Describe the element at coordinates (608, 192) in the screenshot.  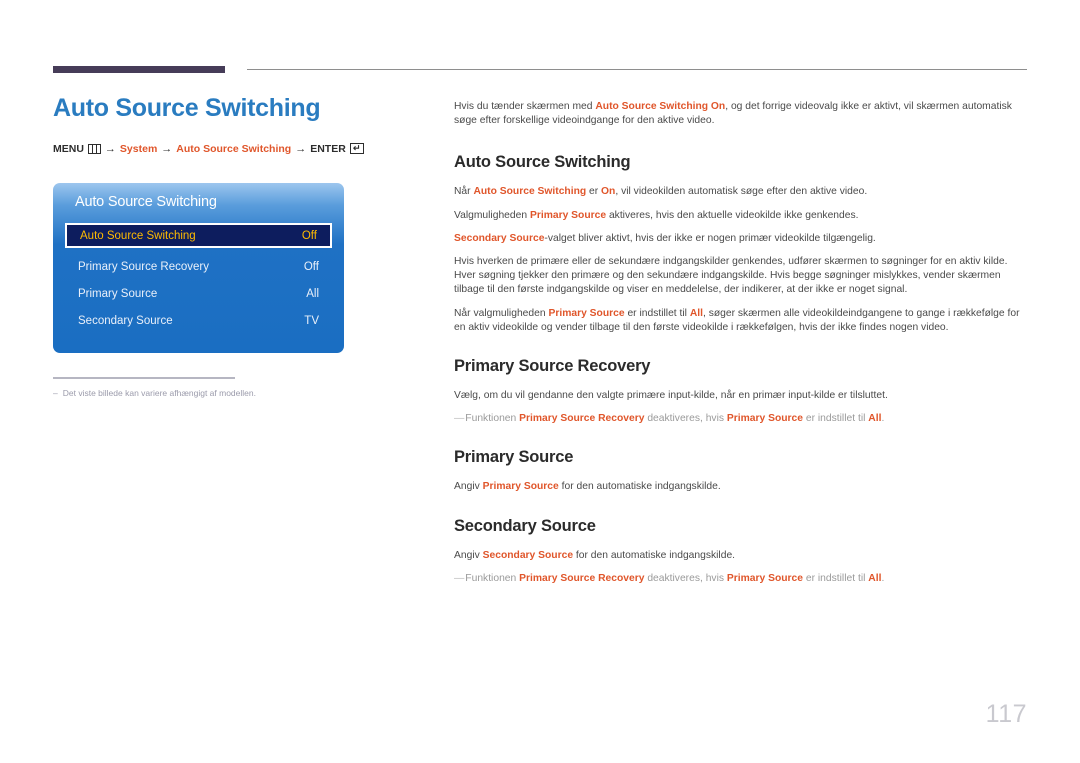
I see `emphasis-term: On` at that location.